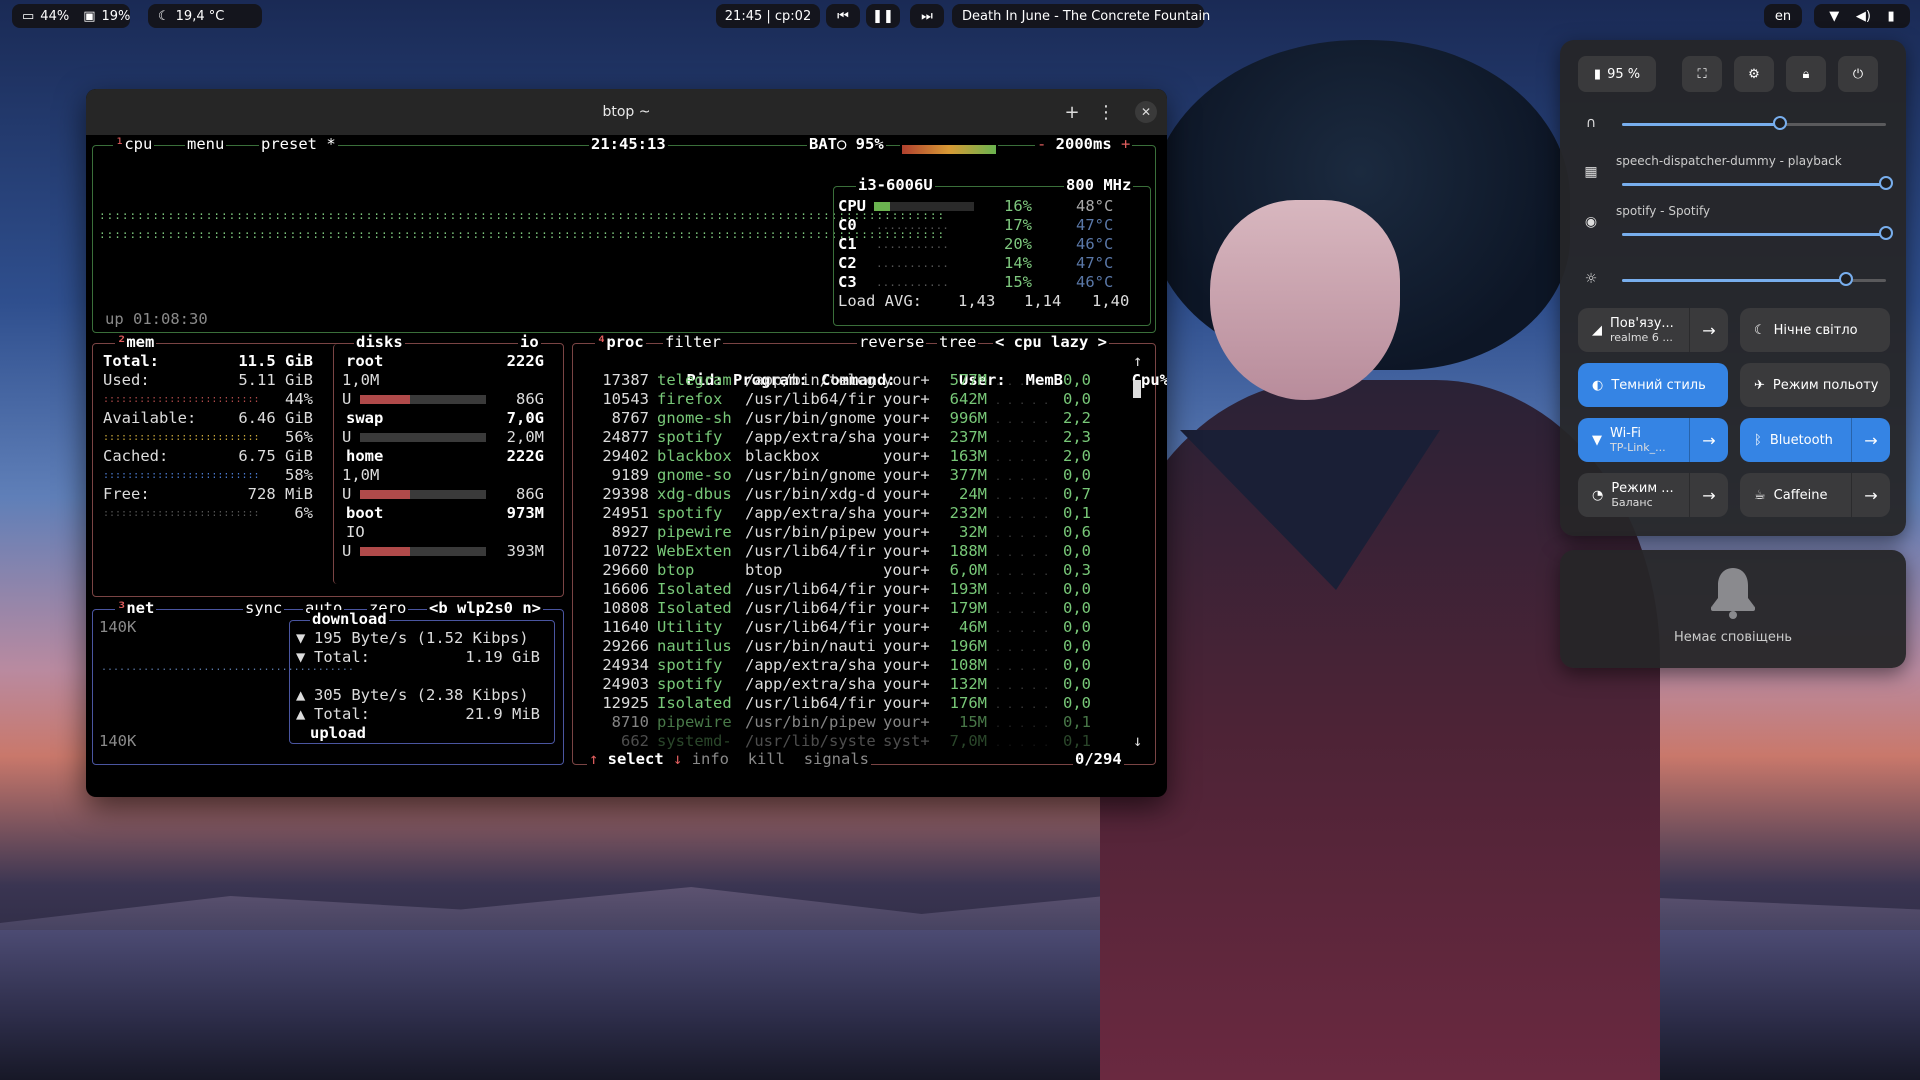 Image resolution: width=1920 pixels, height=1080 pixels. What do you see at coordinates (1815, 385) in the screenshot?
I see `airplane-mode-toggle: ✈ Режим польоту` at bounding box center [1815, 385].